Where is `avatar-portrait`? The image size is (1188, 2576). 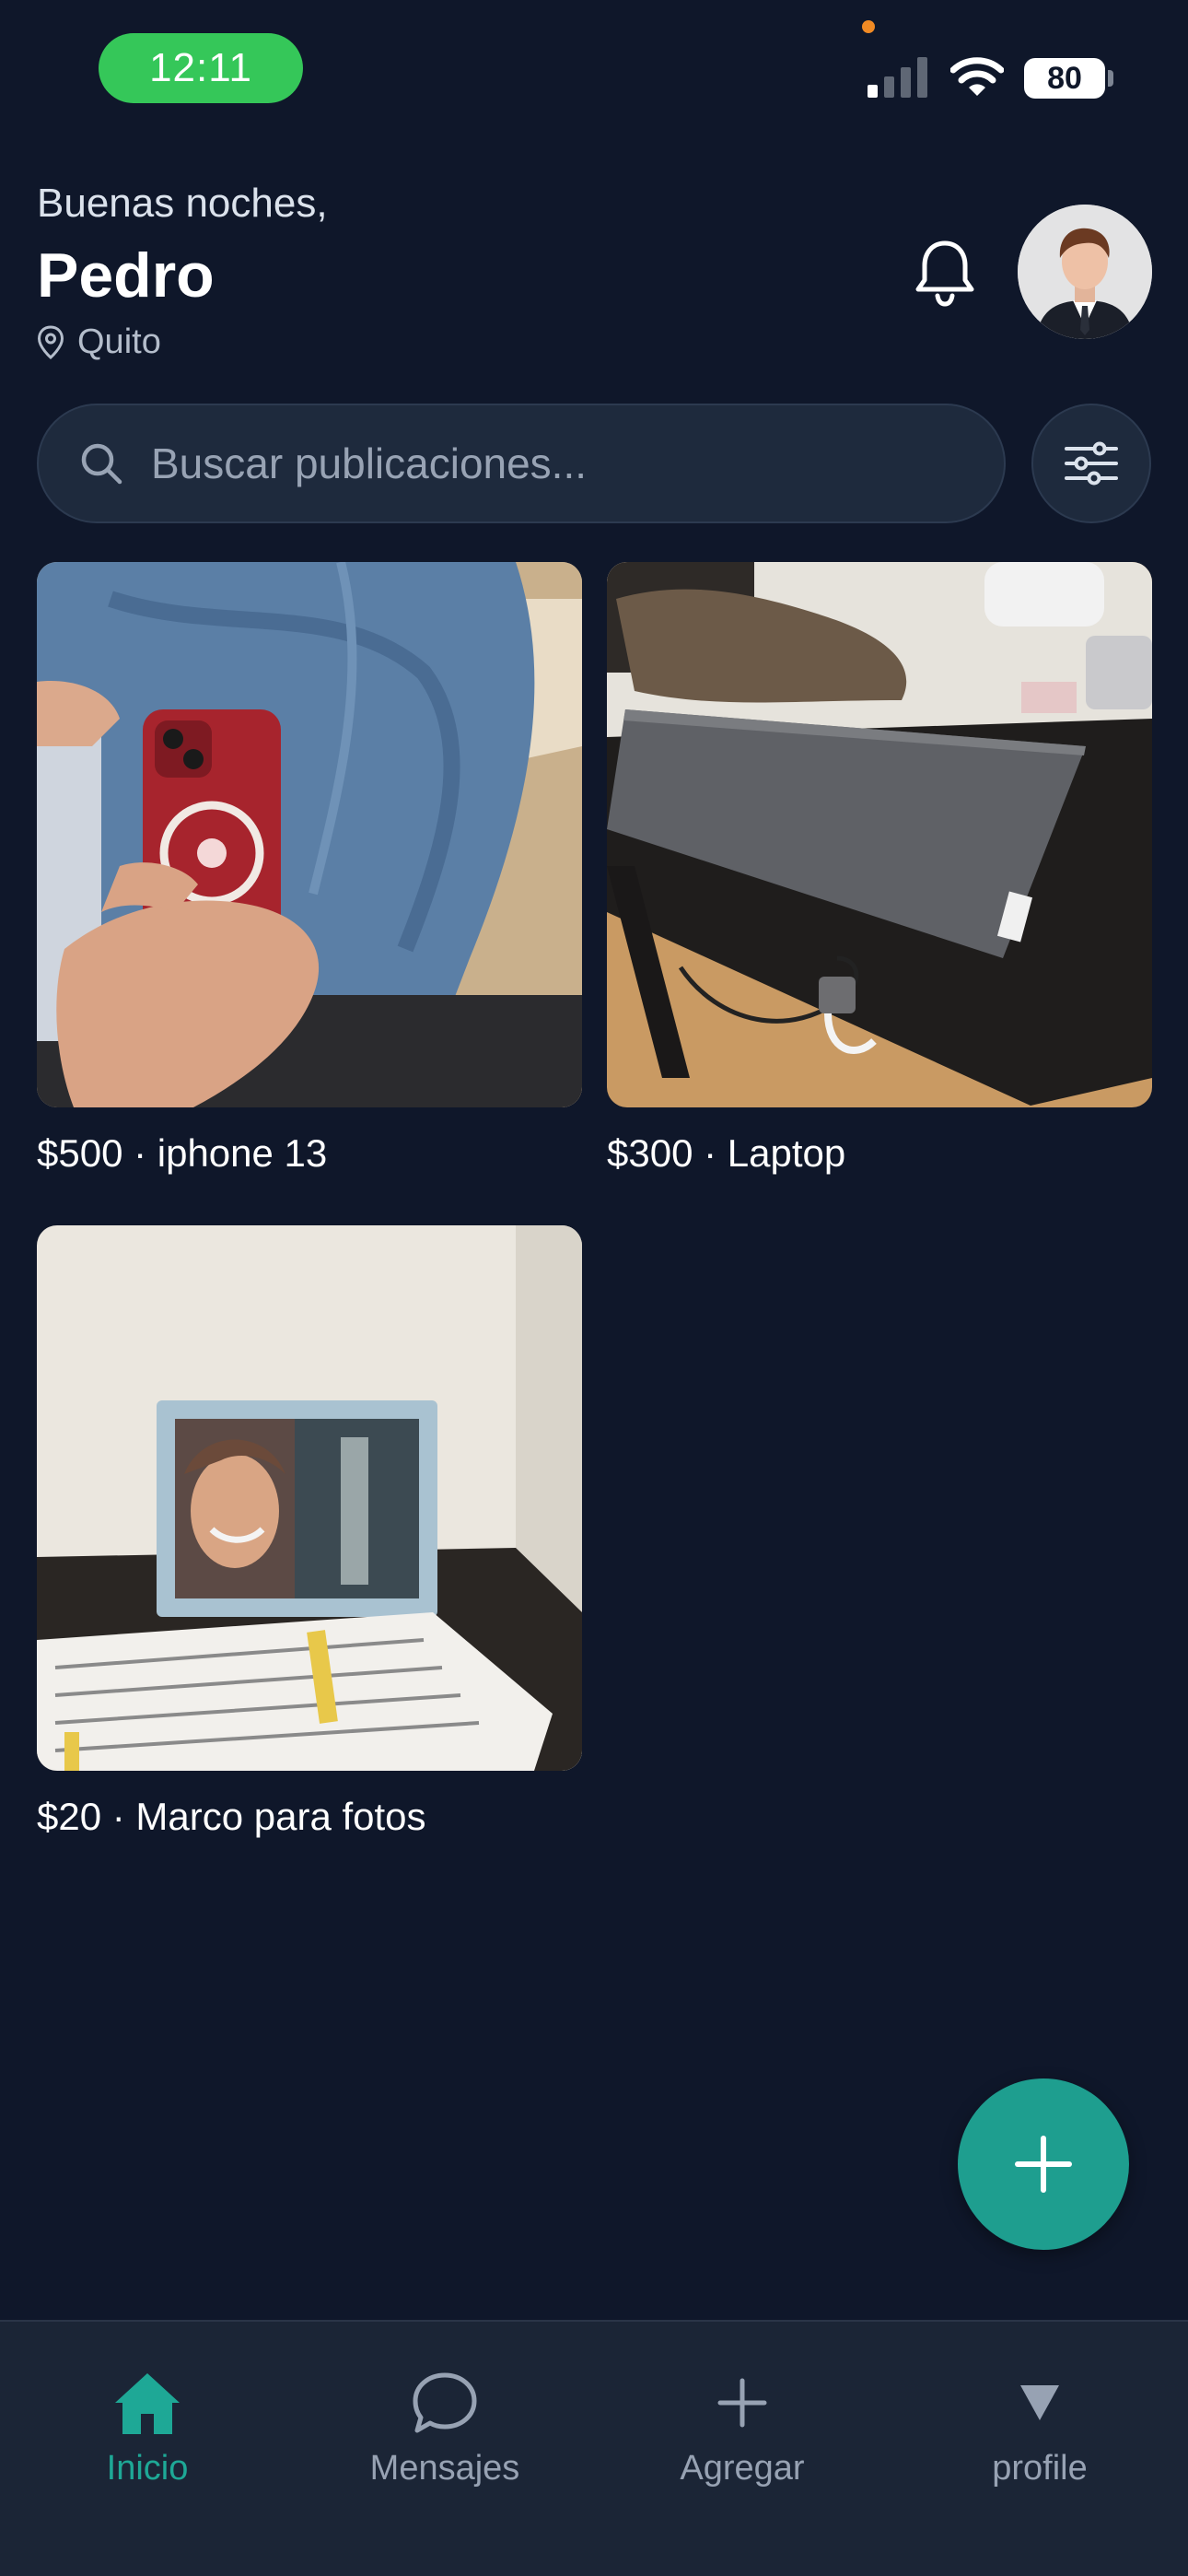 avatar-portrait is located at coordinates (1085, 272).